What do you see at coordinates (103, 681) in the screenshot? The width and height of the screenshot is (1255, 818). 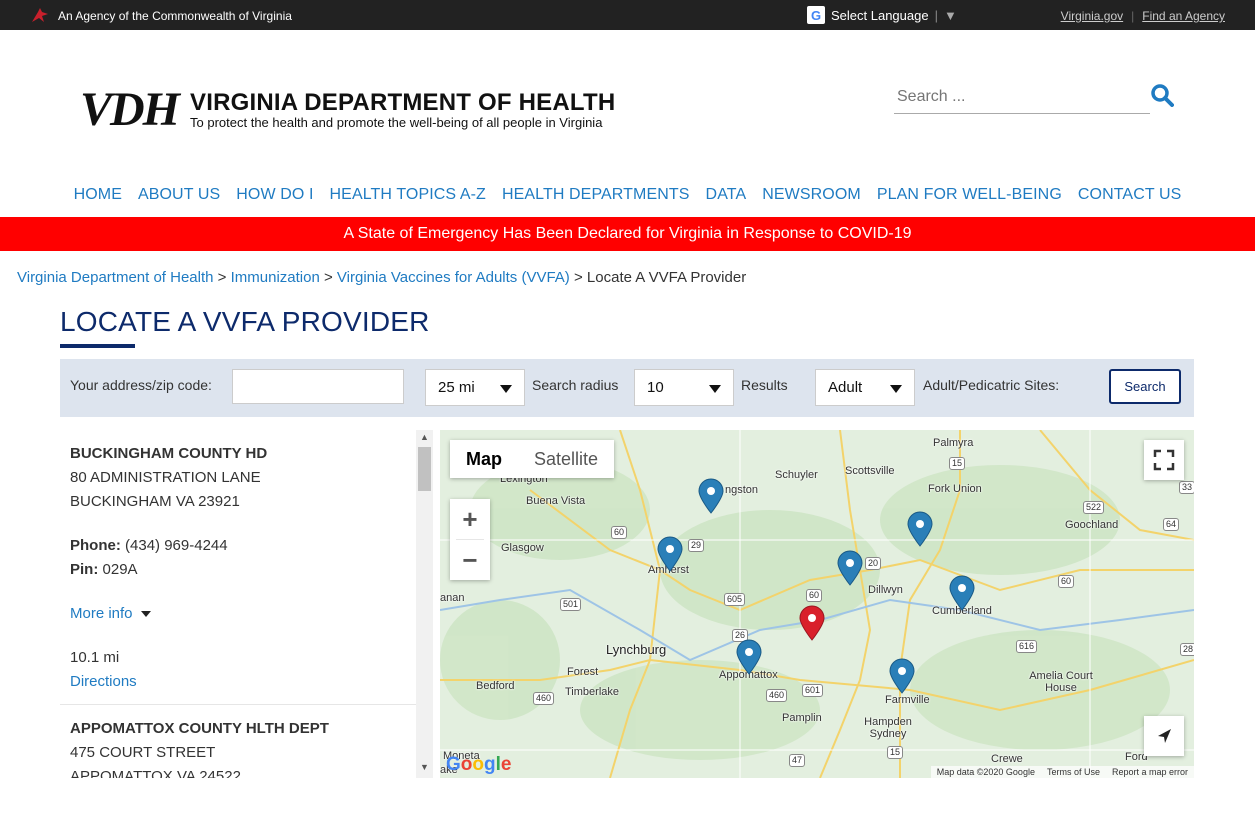 I see `directions-link: Directions` at bounding box center [103, 681].